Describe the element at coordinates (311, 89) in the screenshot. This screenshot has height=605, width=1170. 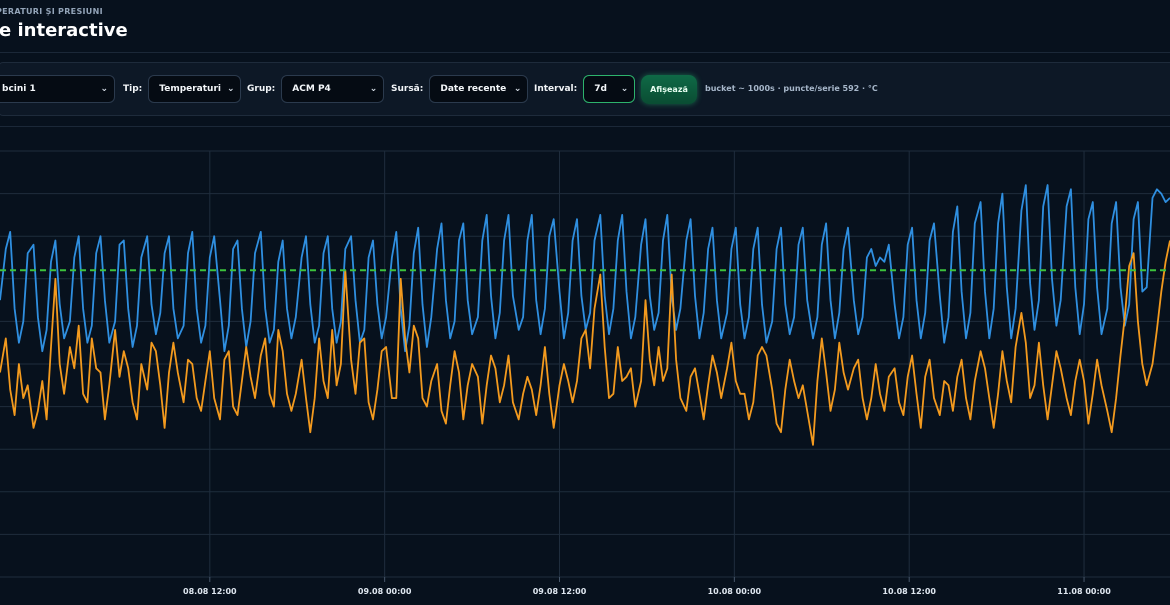
I see `group-select-value: ACM P4` at that location.